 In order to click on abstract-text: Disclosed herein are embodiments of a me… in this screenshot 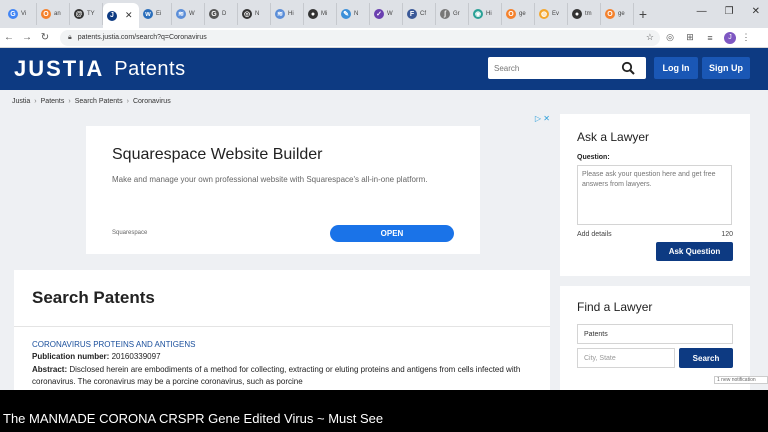, I will do `click(276, 375)`.